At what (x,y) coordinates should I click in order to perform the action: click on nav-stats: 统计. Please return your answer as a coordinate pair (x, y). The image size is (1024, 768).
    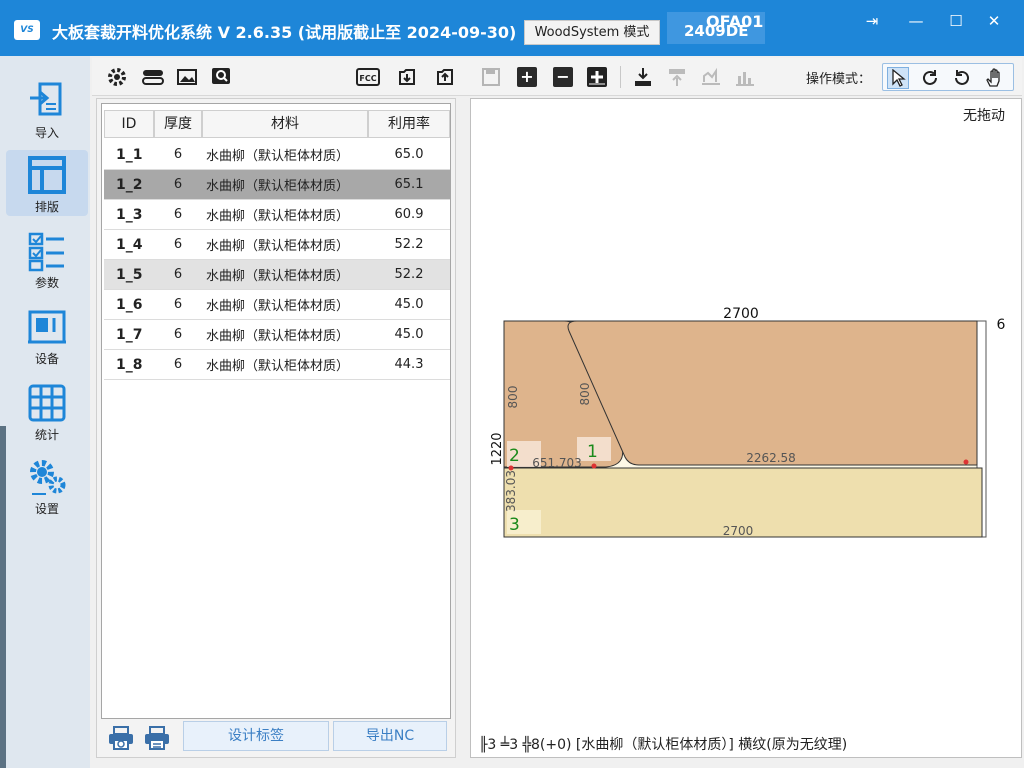
    Looking at the image, I should click on (47, 411).